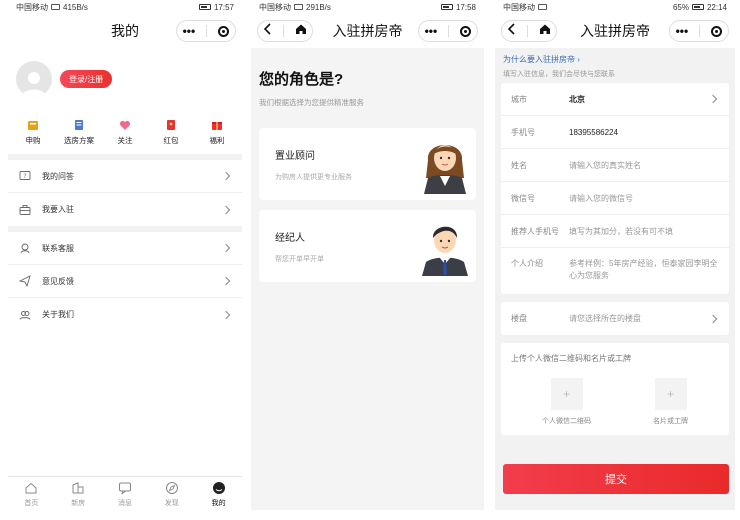 This screenshot has height=520, width=740. What do you see at coordinates (367, 246) in the screenshot?
I see `role-card-agent: 经纪人 帮您开单早开单` at bounding box center [367, 246].